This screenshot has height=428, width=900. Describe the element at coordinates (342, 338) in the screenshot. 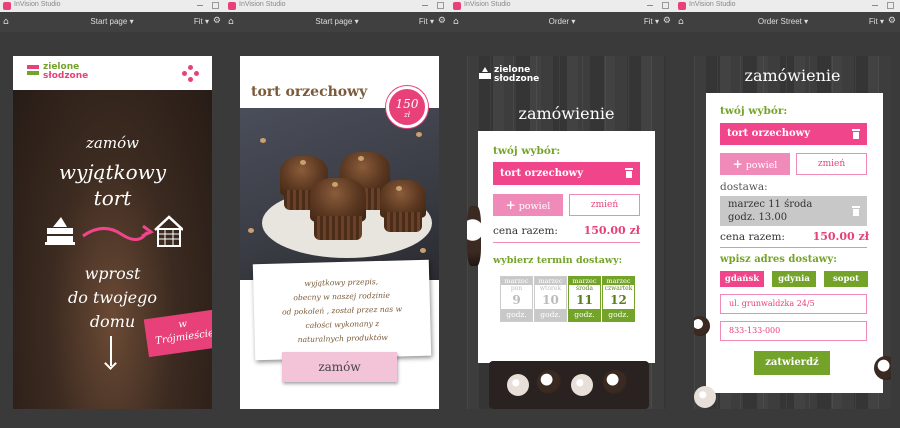

I see `description-line: naturalnych produktów` at that location.